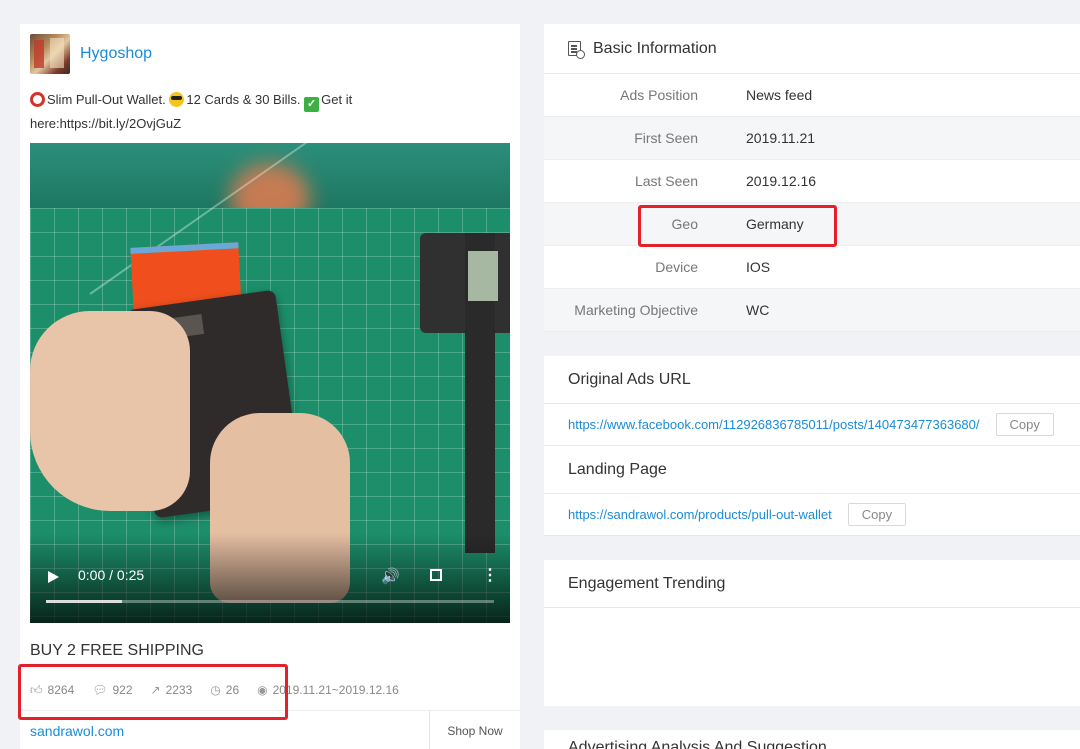 This screenshot has width=1080, height=749. I want to click on volume-icon: 🔊, so click(390, 576).